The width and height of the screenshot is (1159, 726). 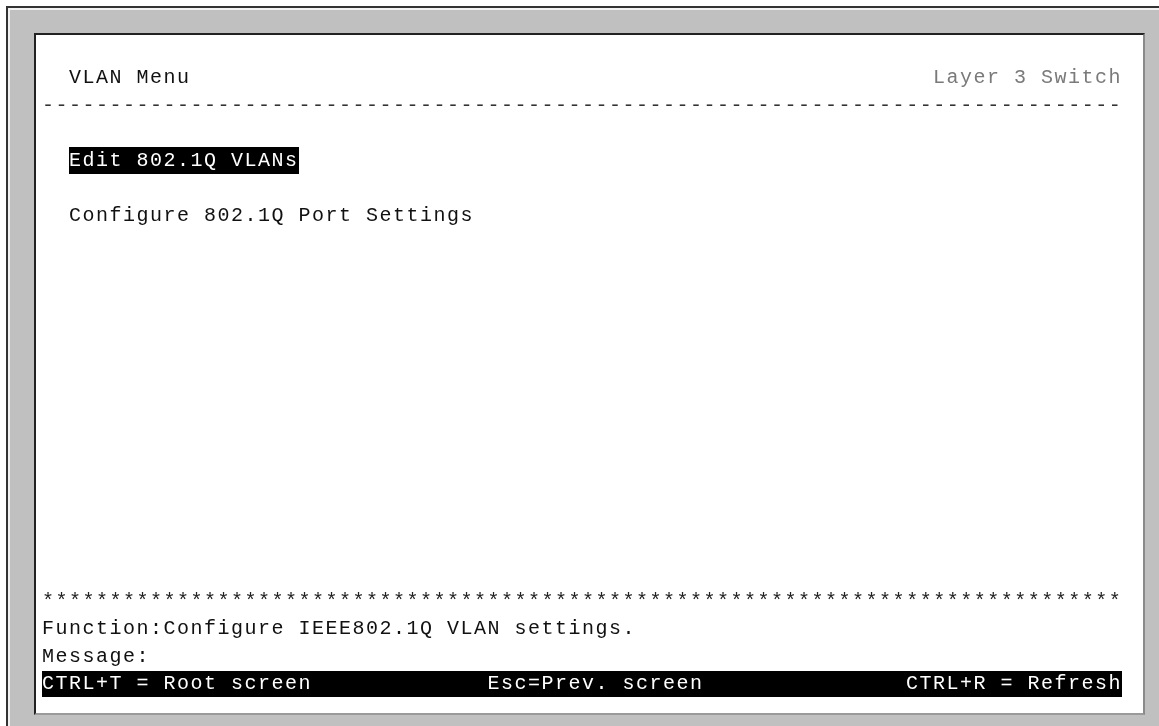 I want to click on shortcut-hint: CTRL+R = Refresh, so click(x=1013, y=684).